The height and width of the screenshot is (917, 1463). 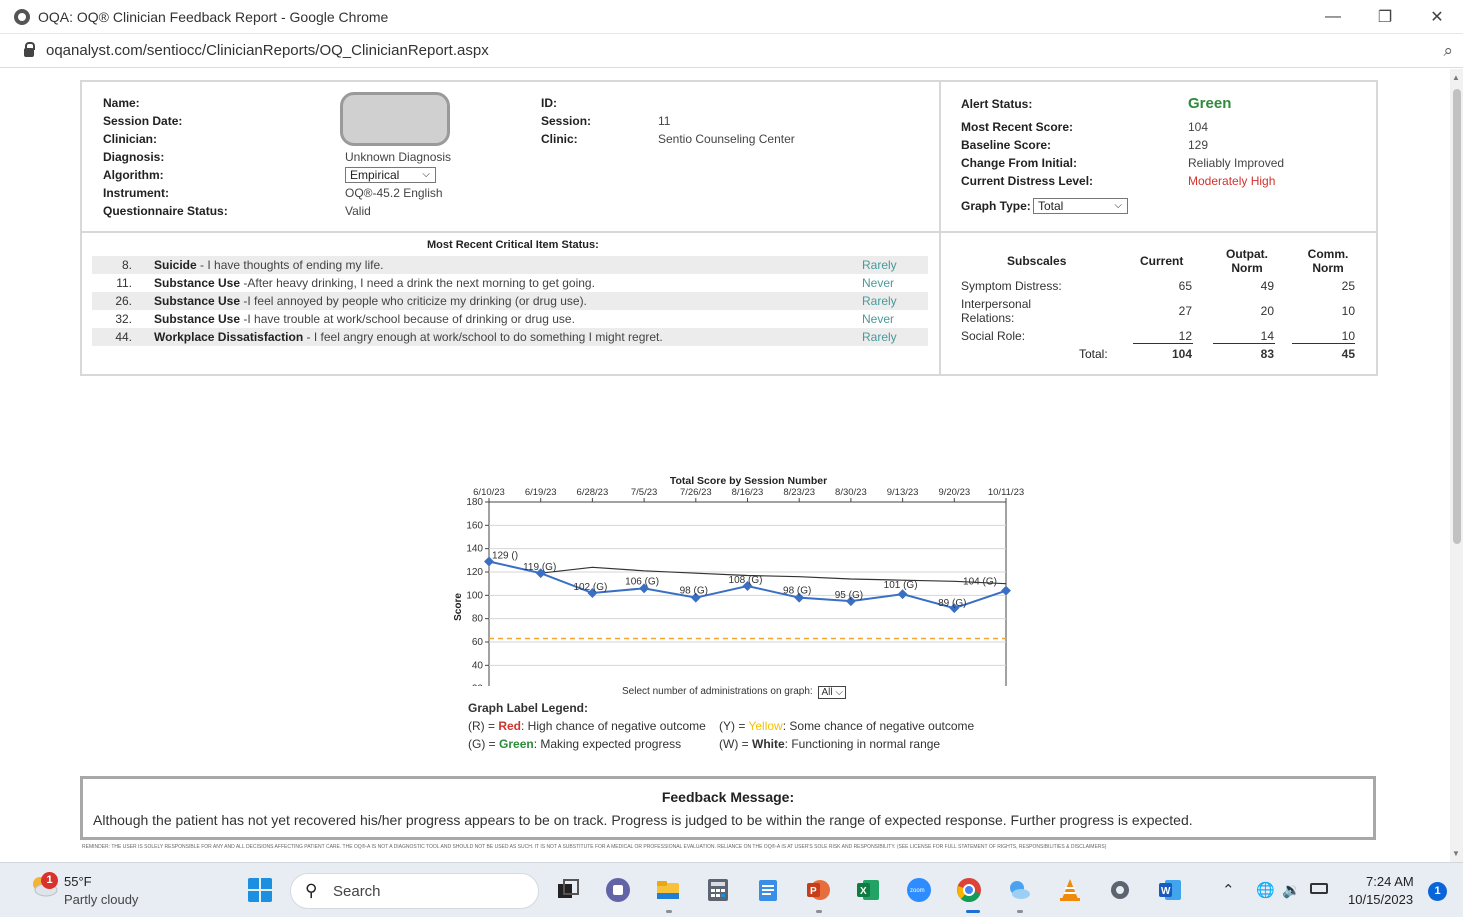 I want to click on diagnosis-value: Unknown Diagnosis, so click(x=398, y=157).